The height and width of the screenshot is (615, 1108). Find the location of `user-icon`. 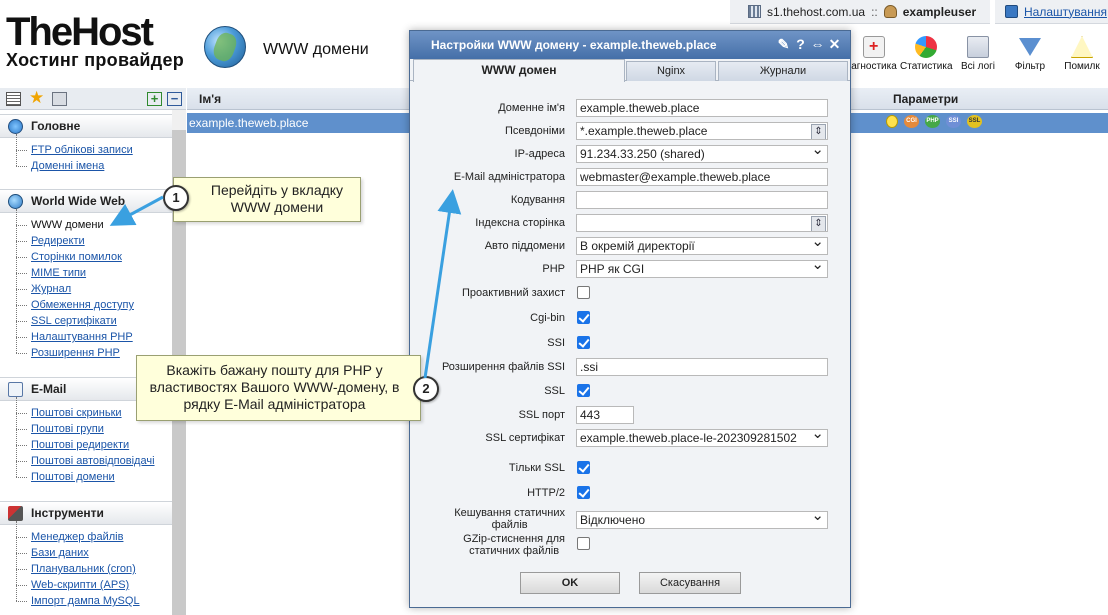

user-icon is located at coordinates (890, 11).